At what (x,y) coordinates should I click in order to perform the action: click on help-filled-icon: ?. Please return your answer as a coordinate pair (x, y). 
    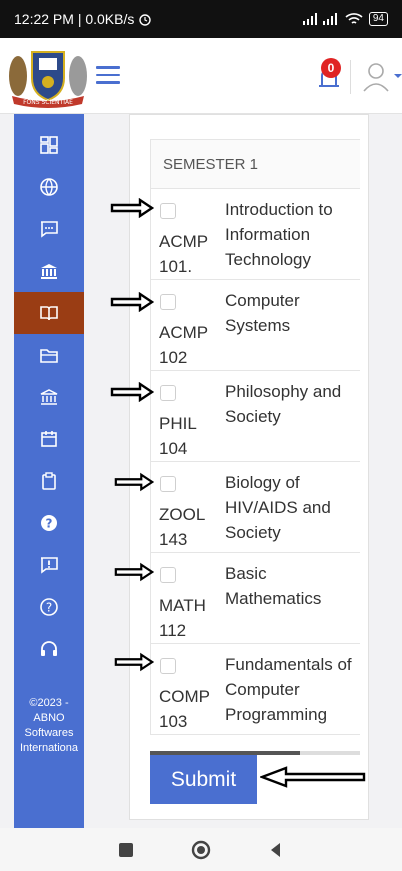
    Looking at the image, I should click on (49, 523).